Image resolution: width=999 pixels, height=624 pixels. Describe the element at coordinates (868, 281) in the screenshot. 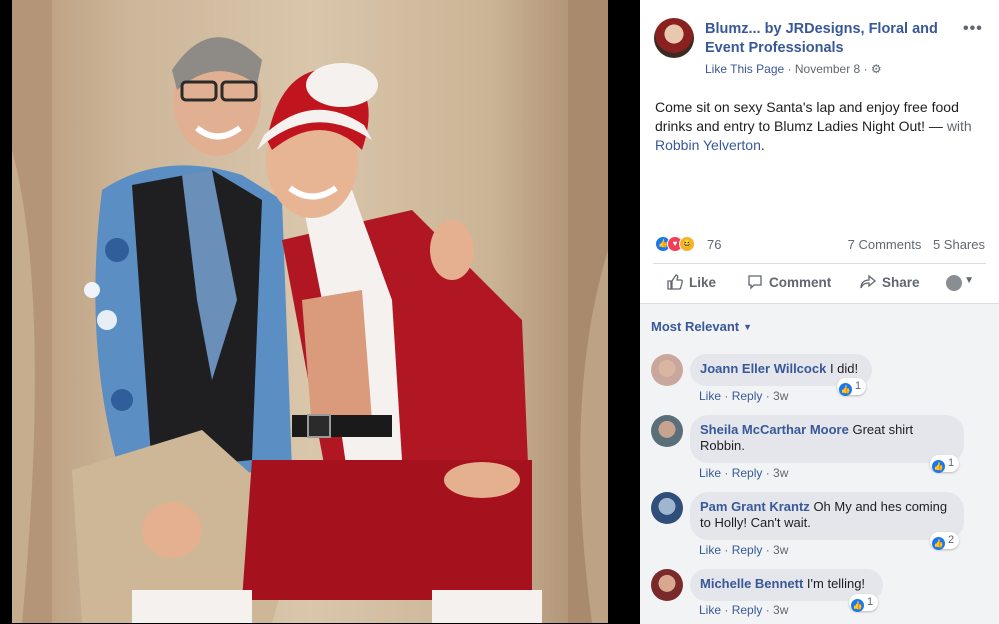

I see `share-icon` at that location.